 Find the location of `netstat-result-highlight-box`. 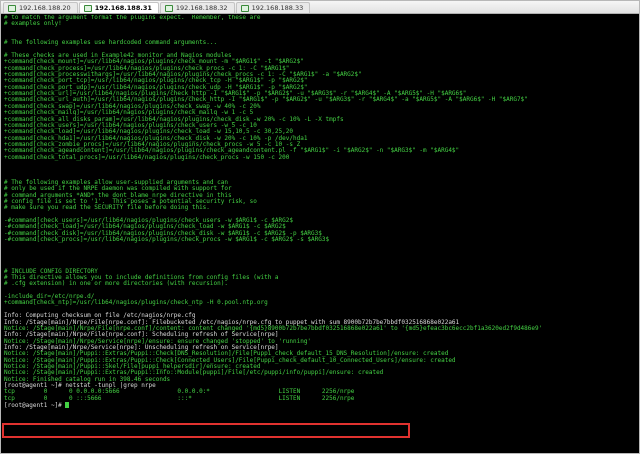

netstat-result-highlight-box is located at coordinates (206, 430).